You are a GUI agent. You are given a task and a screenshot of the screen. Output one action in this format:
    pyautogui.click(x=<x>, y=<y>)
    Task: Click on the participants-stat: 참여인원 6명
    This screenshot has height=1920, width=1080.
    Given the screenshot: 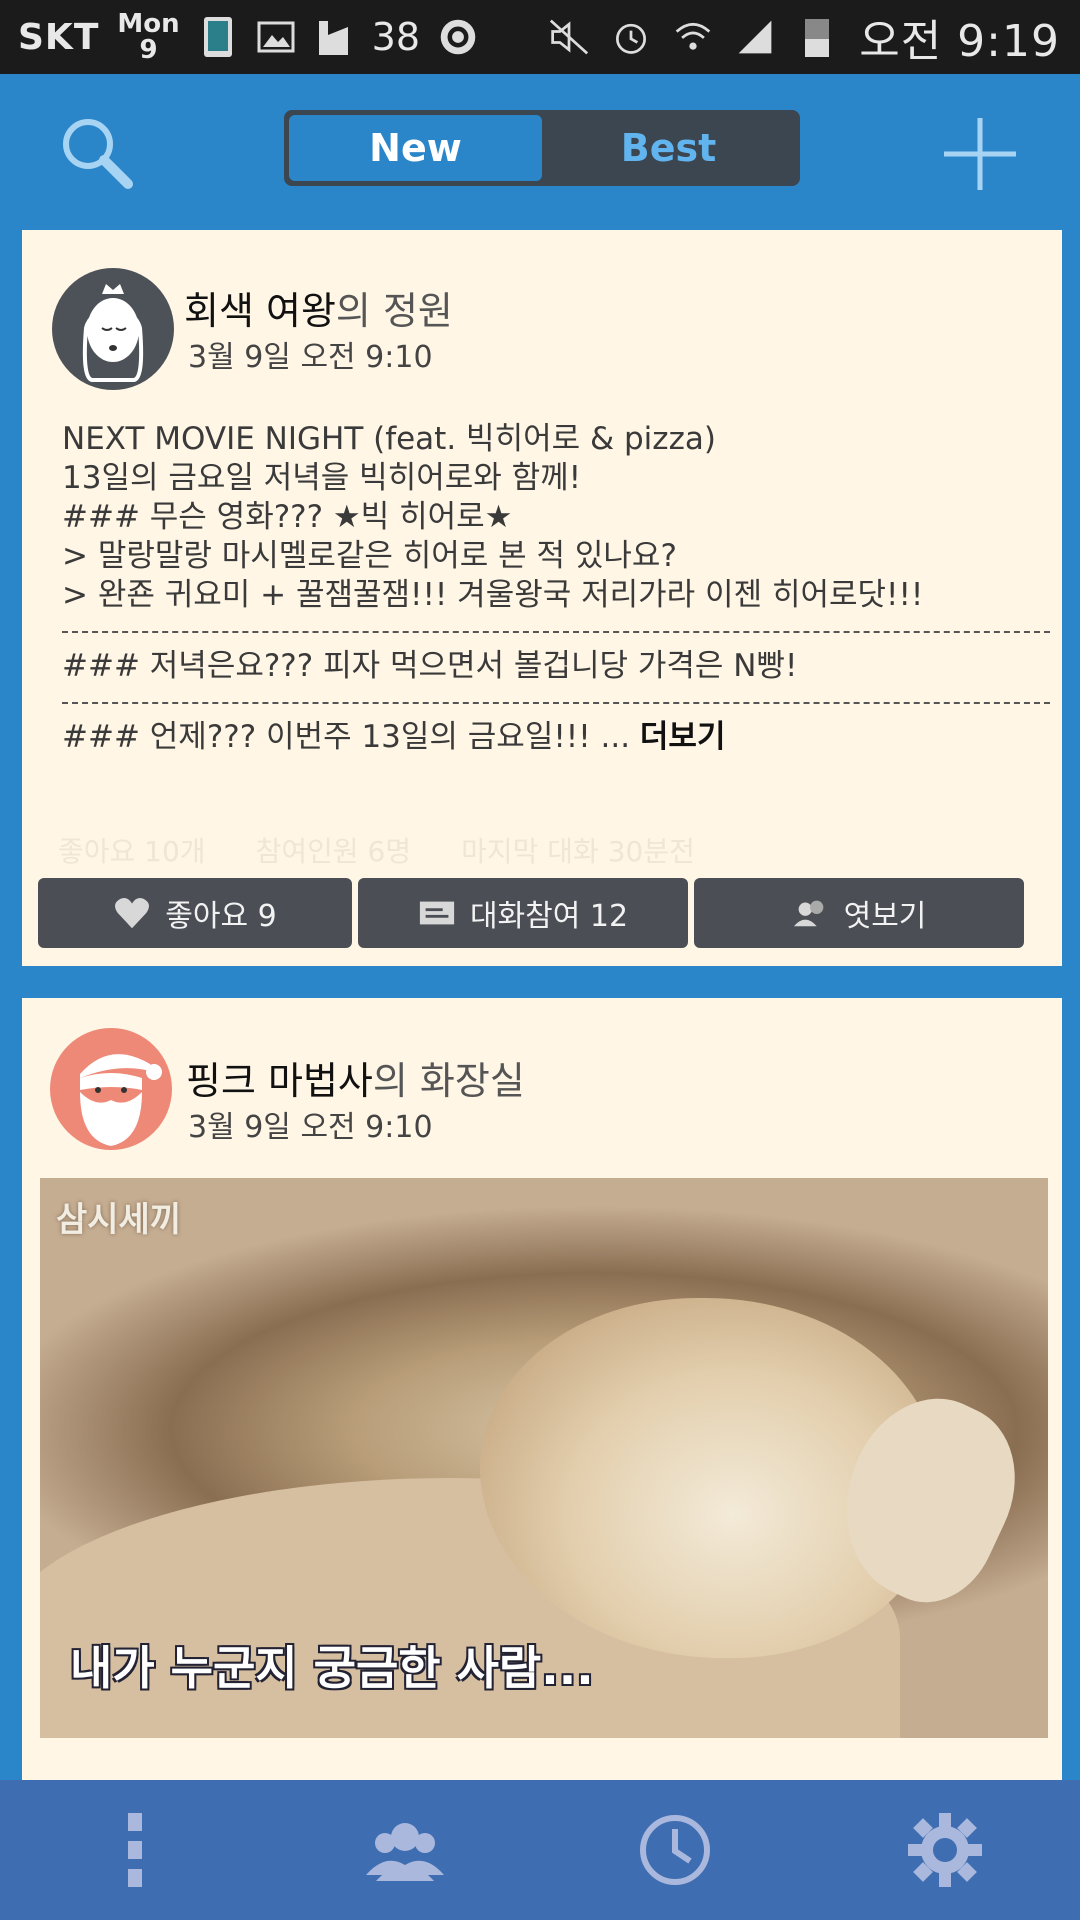 What is the action you would take?
    pyautogui.click(x=333, y=851)
    